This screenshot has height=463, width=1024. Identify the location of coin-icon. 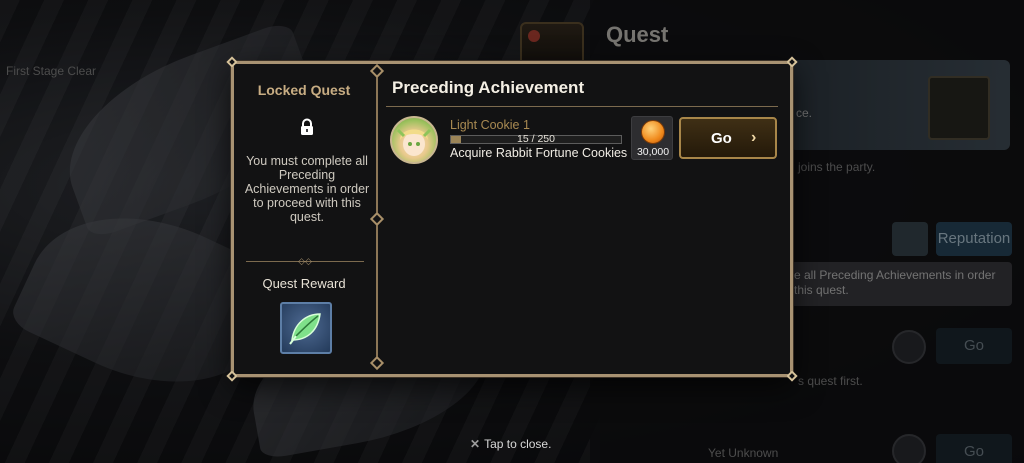
(653, 132).